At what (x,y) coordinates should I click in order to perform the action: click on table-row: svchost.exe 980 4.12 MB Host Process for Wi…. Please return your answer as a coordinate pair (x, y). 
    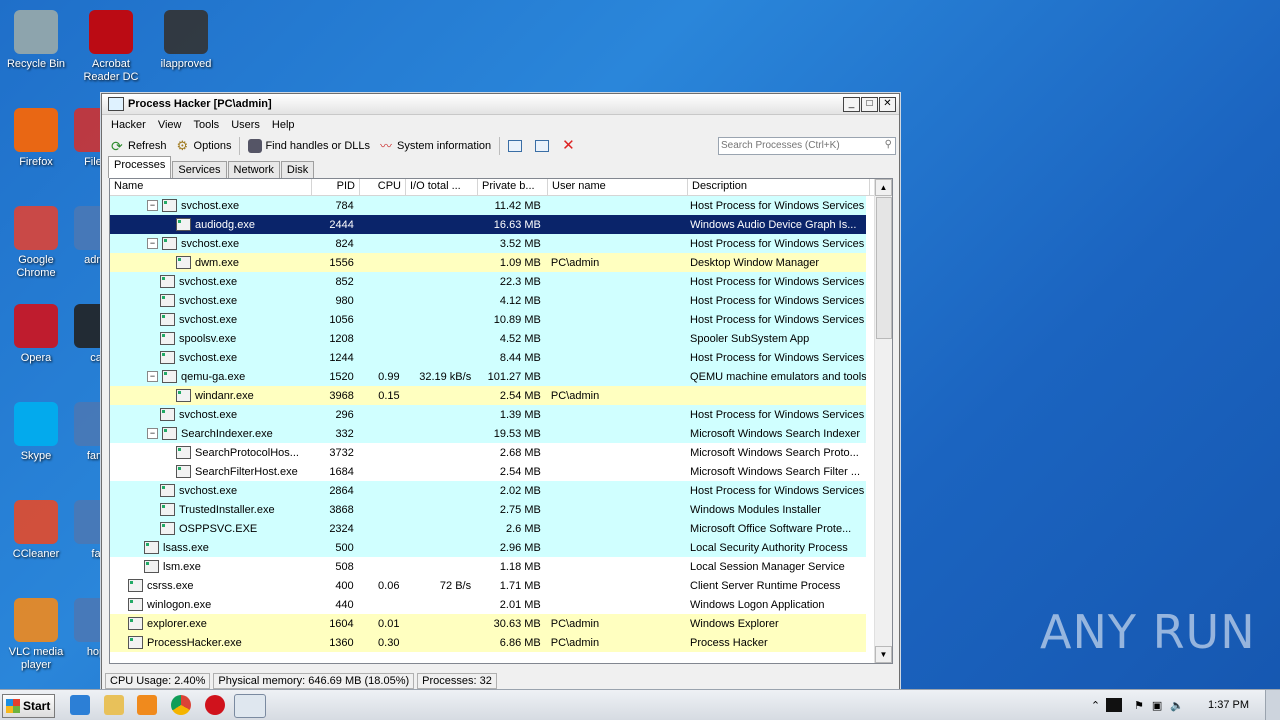
    Looking at the image, I should click on (488, 300).